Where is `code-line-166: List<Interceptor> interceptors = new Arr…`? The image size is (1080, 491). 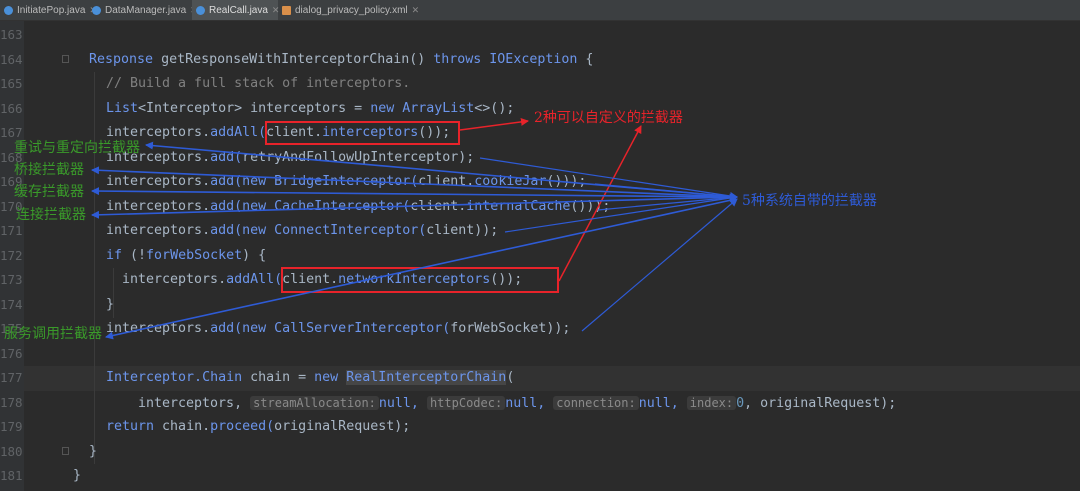 code-line-166: List<Interceptor> interceptors = new Arr… is located at coordinates (310, 109).